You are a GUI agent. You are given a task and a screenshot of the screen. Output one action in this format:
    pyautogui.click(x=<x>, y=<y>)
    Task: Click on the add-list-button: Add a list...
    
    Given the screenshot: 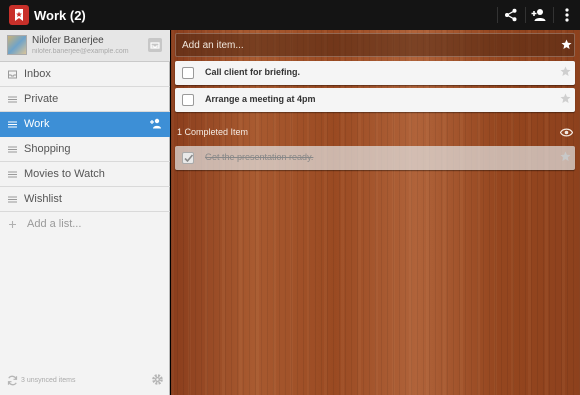 What is the action you would take?
    pyautogui.click(x=85, y=224)
    